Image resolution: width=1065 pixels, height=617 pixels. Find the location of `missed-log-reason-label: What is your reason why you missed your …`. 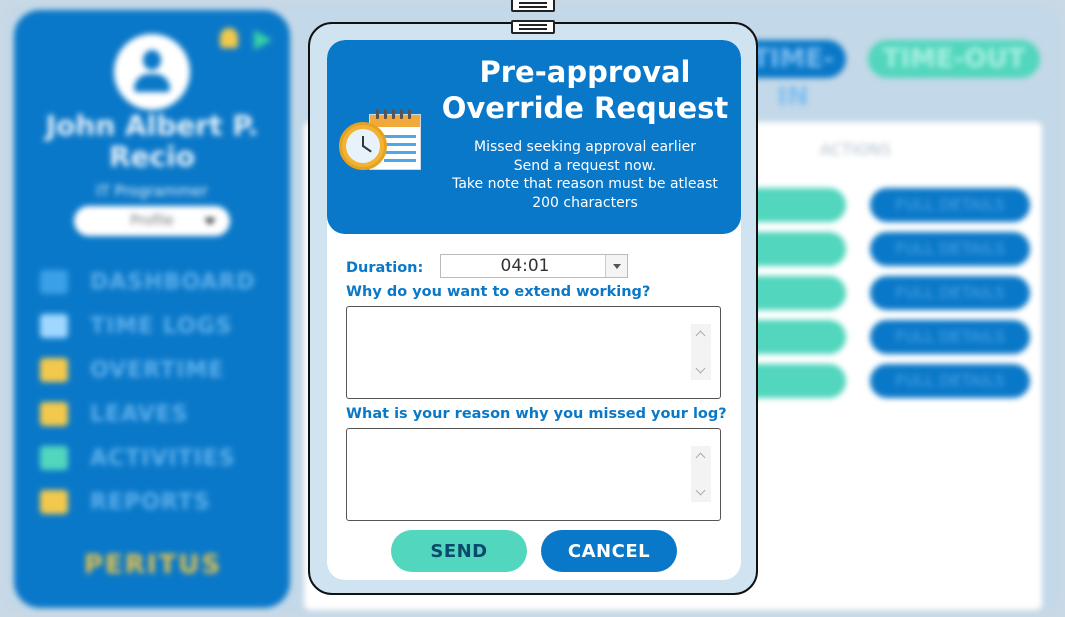

missed-log-reason-label: What is your reason why you missed your … is located at coordinates (536, 414).